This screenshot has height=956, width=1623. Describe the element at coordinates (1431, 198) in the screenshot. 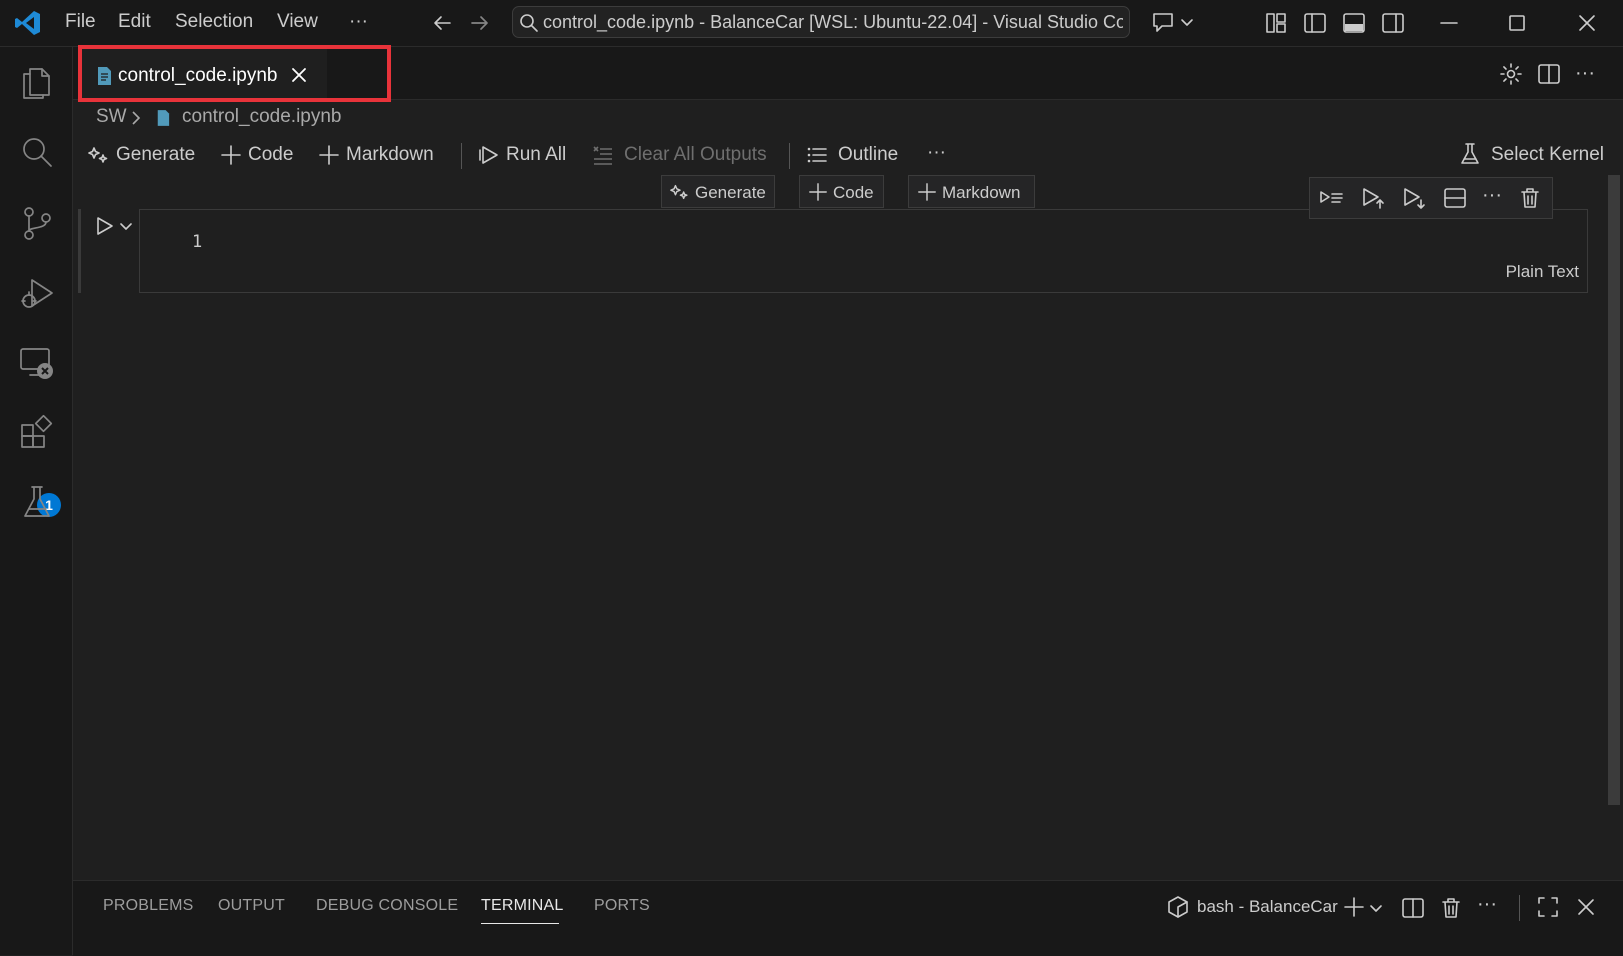

I see `cell-action-toolbar: ···` at that location.